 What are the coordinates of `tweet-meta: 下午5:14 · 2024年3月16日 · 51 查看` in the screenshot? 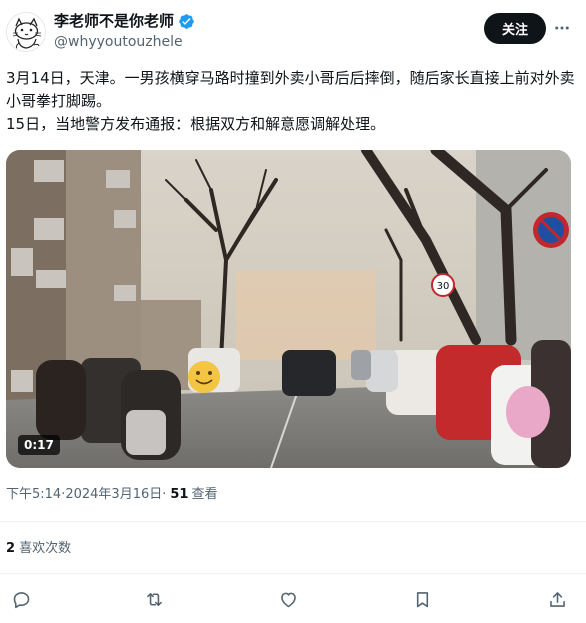 It's located at (112, 495).